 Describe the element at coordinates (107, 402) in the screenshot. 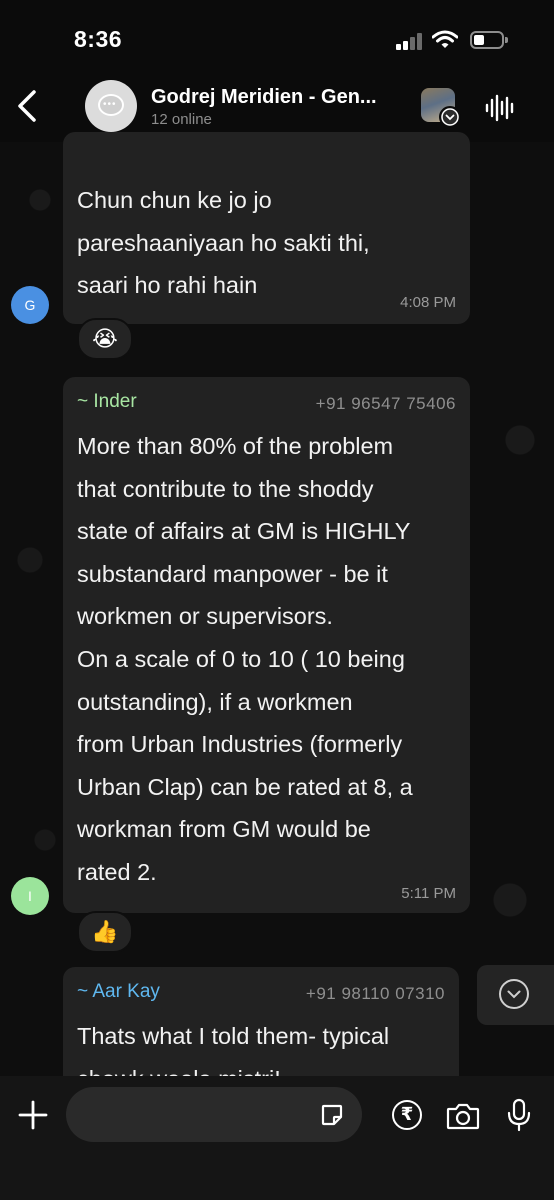

I see `sender-name: ~ Inder` at that location.